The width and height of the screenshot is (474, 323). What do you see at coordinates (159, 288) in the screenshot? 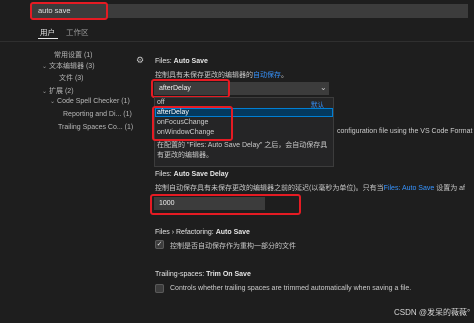
I see `trim-on-save-checkbox` at bounding box center [159, 288].